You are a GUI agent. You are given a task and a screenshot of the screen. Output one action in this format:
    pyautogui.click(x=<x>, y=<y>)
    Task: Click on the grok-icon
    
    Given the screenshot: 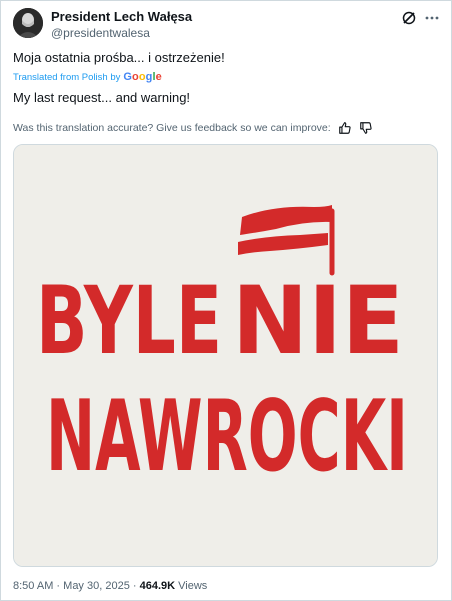 What is the action you would take?
    pyautogui.click(x=409, y=18)
    